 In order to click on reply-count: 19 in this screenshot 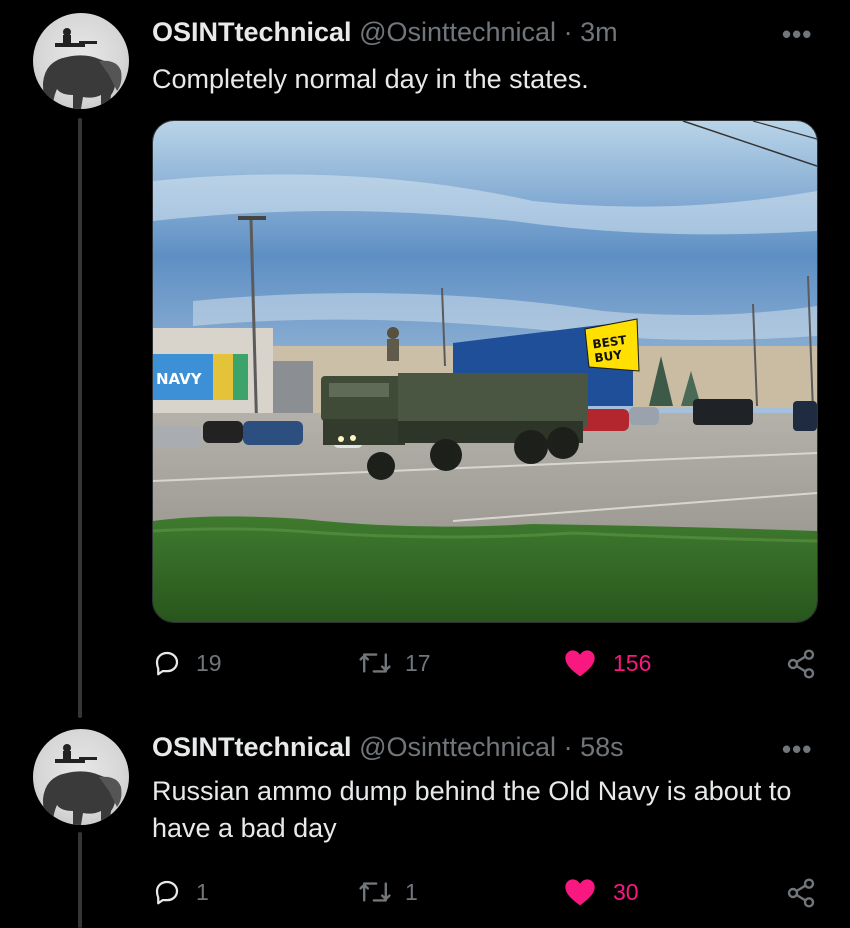, I will do `click(209, 662)`.